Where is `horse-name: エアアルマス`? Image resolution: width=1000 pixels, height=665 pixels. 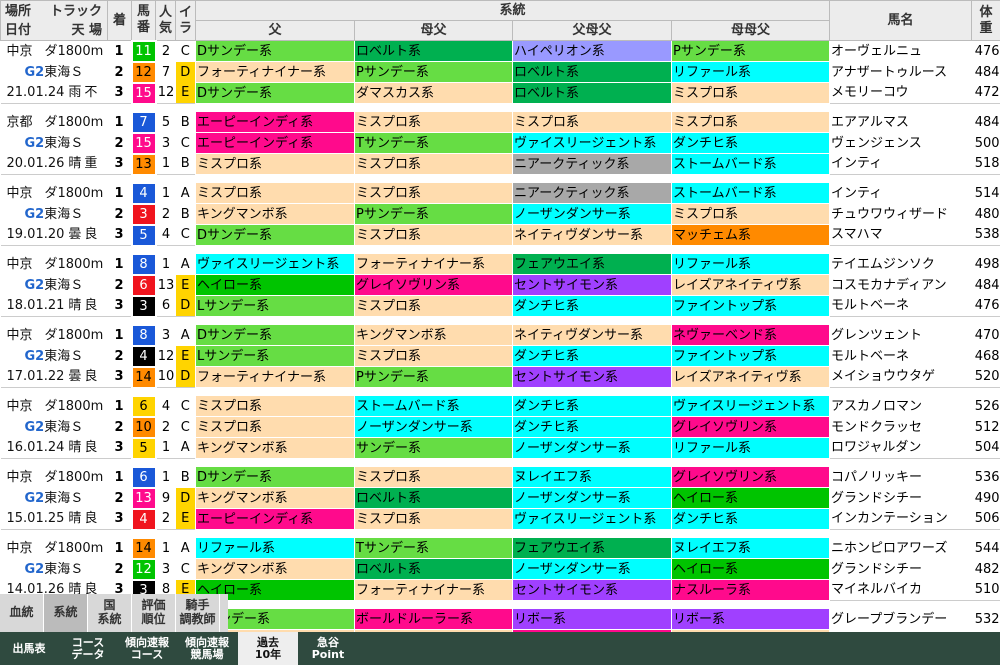 horse-name: エアアルマス is located at coordinates (901, 122).